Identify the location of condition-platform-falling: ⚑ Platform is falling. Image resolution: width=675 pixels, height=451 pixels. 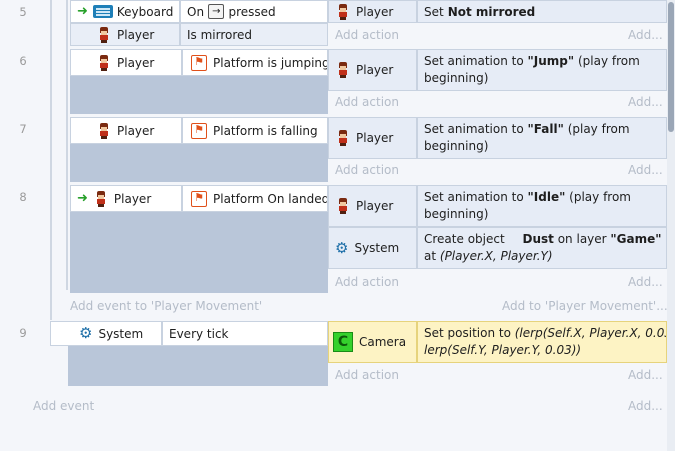
(255, 130).